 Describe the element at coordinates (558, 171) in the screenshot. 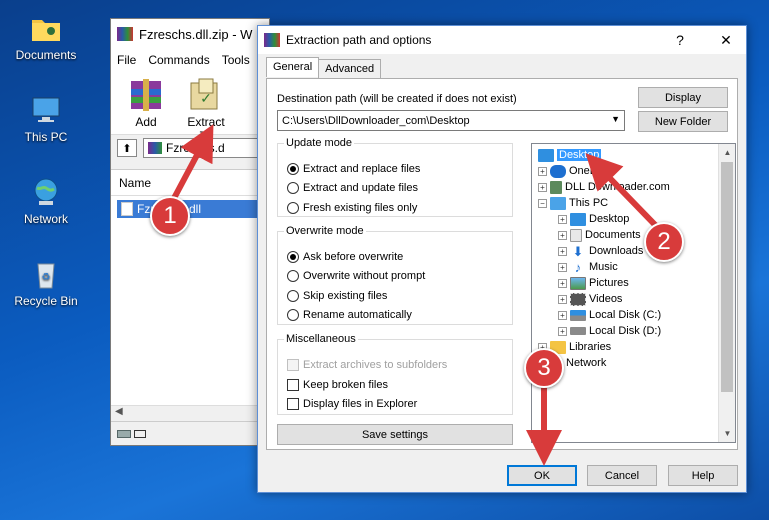

I see `cloud-icon` at that location.